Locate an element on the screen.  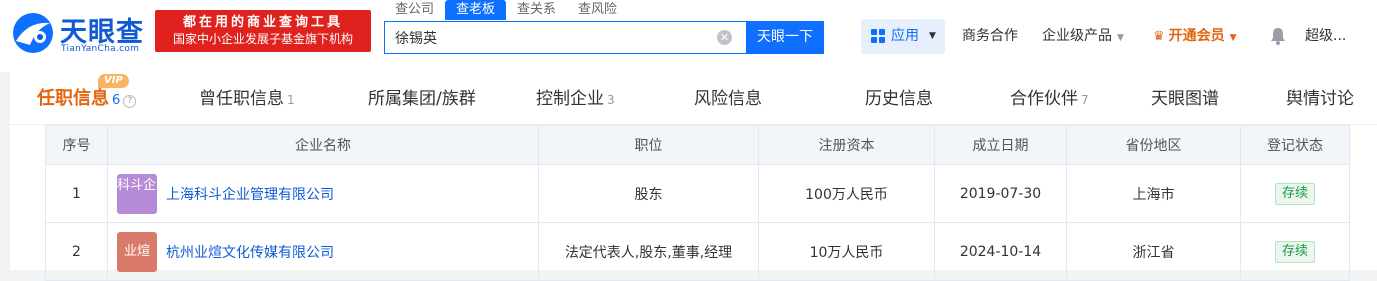
cell-region: 上海市 is located at coordinates (1153, 193).